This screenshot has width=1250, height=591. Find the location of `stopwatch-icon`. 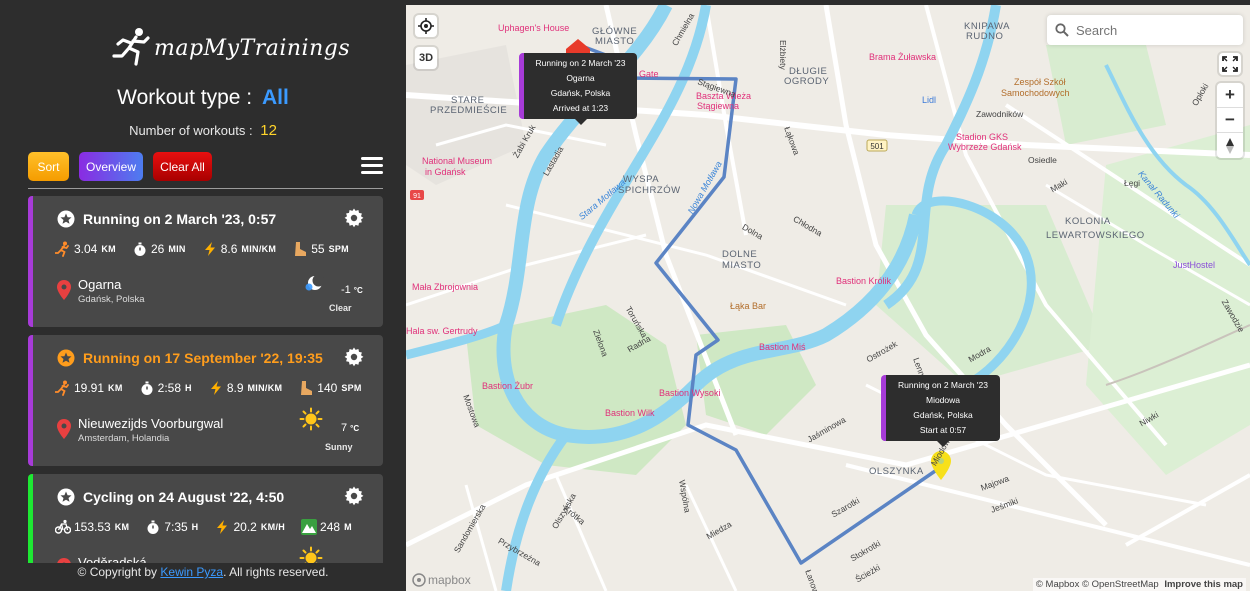

stopwatch-icon is located at coordinates (147, 388).